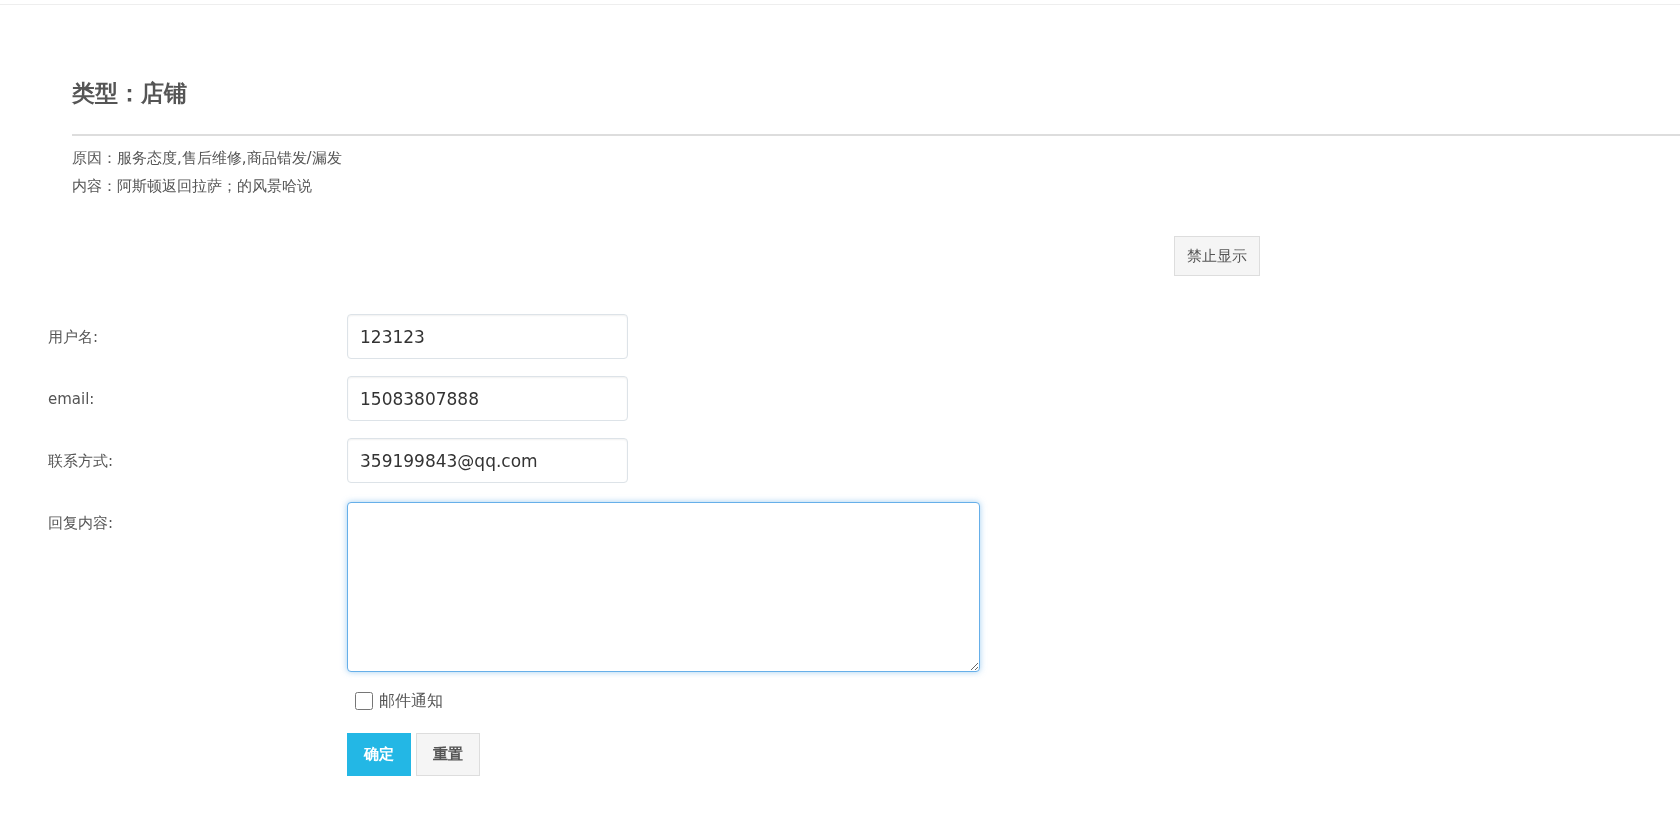 The width and height of the screenshot is (1680, 840). I want to click on detail-text: 原因：服务态度,售后维修,商品错发/漏发, so click(207, 158).